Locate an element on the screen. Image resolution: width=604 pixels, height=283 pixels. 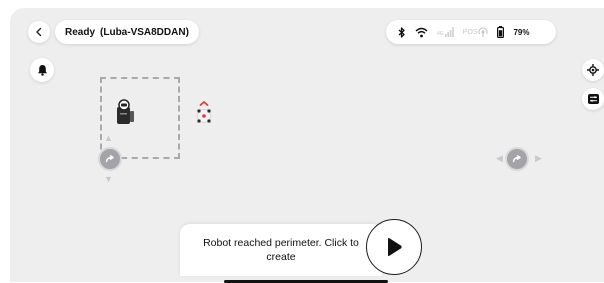
back-button is located at coordinates (39, 32).